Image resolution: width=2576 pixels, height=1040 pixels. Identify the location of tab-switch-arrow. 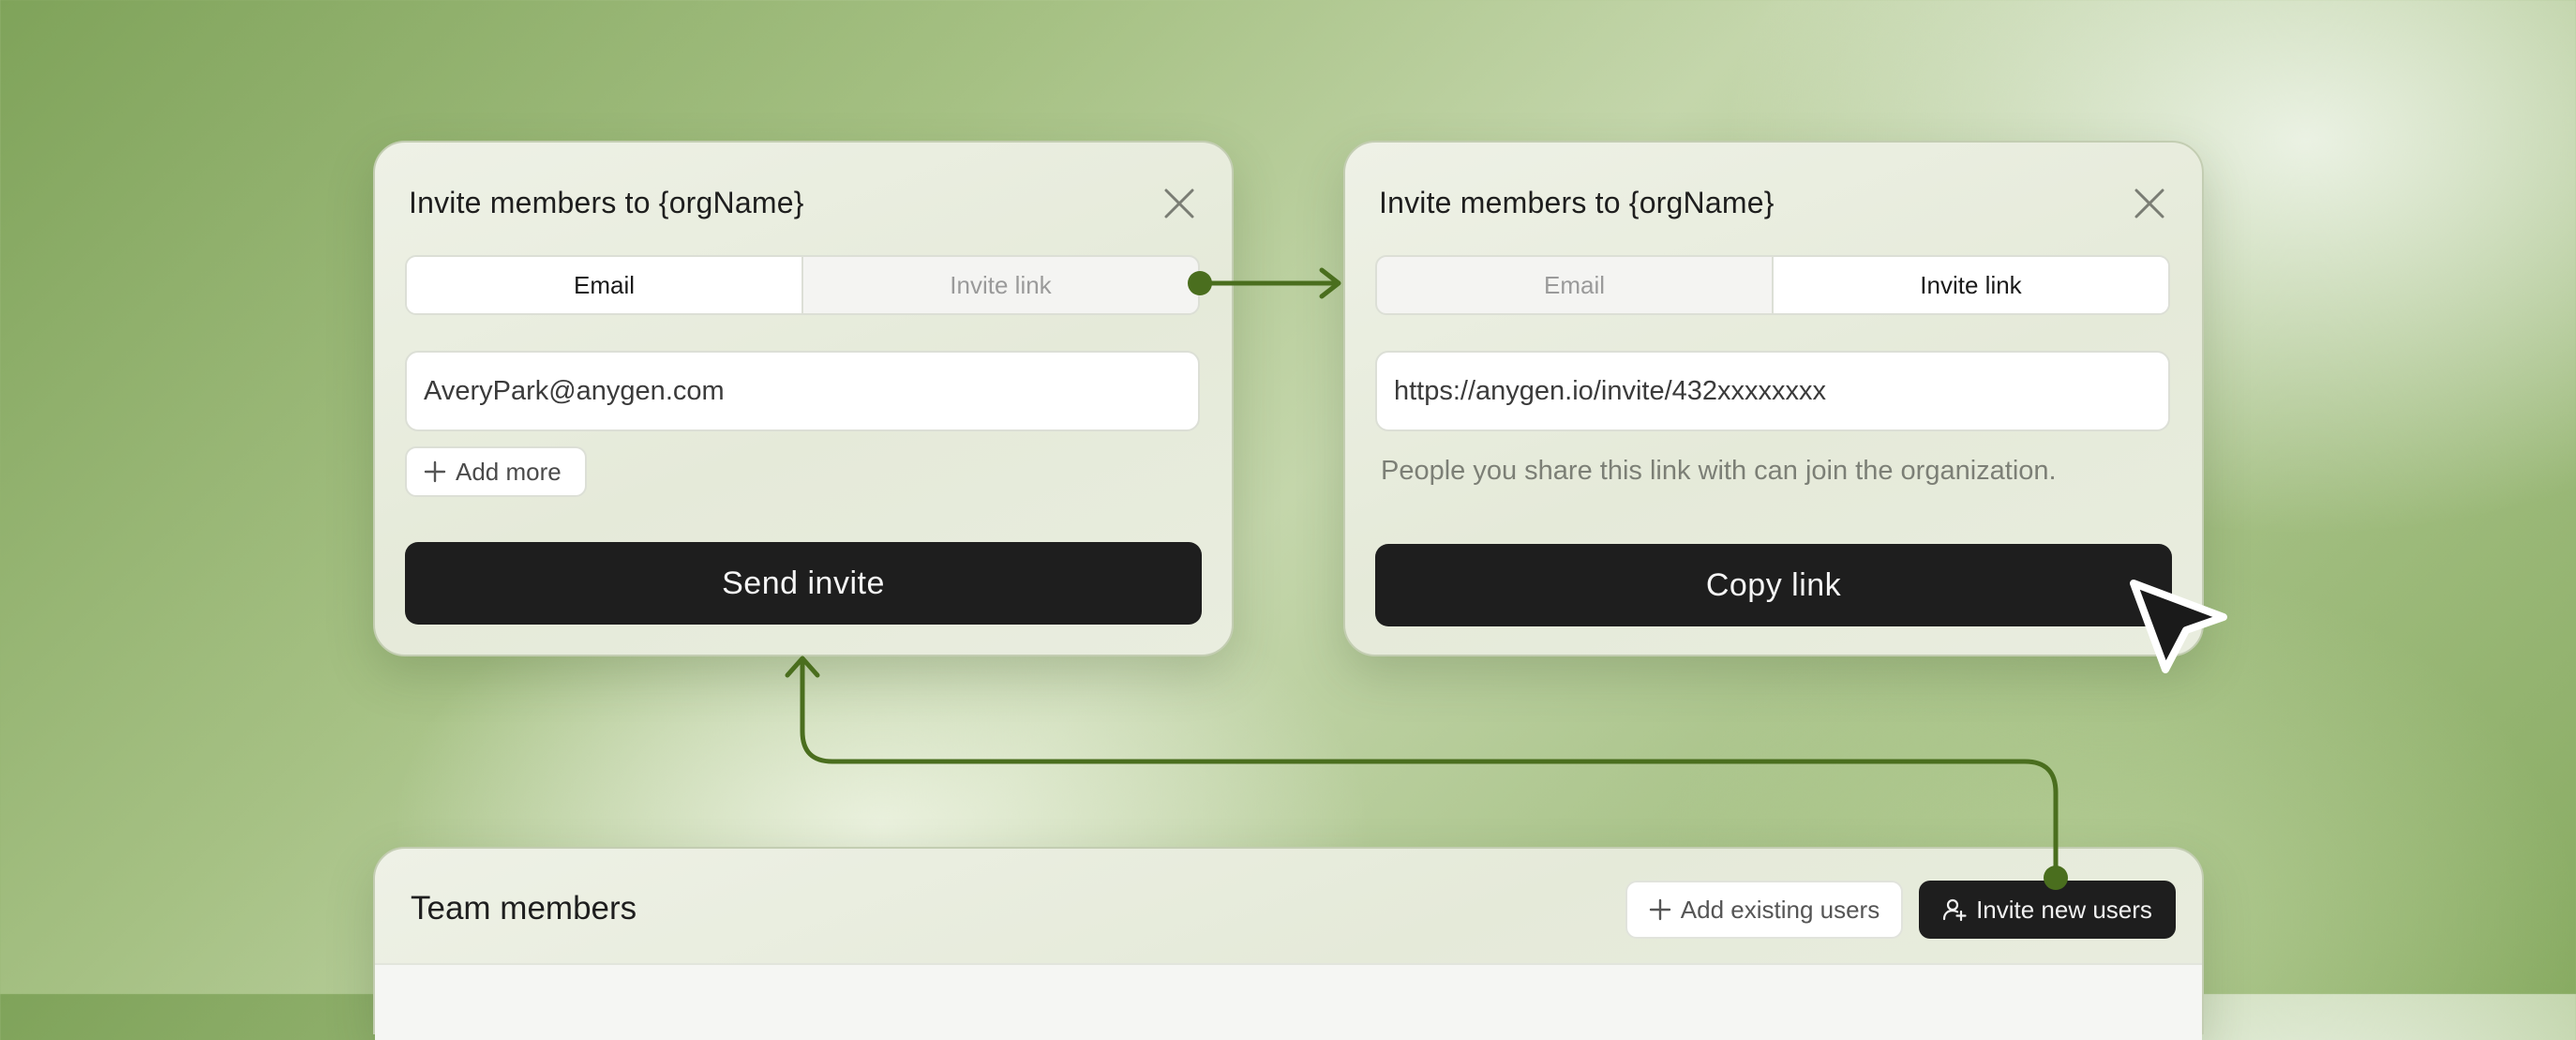
(1265, 283).